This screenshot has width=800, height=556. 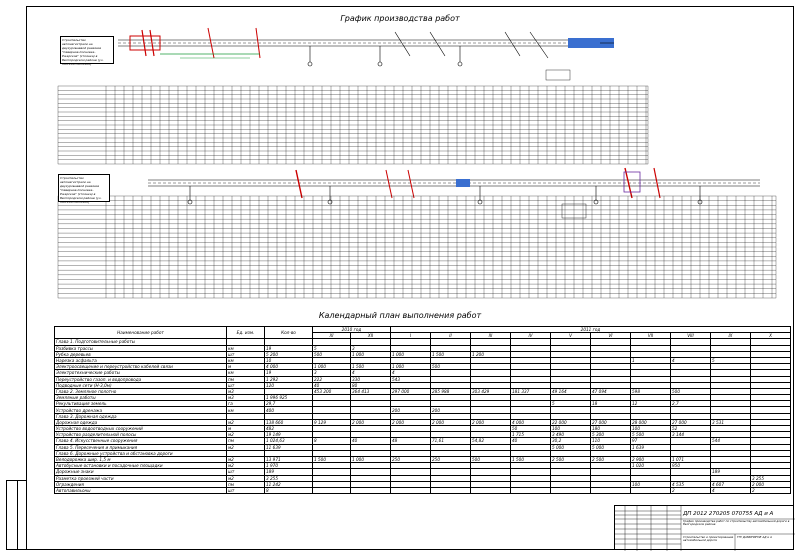 I want to click on header-unit: Ед. изм., so click(x=245, y=332).